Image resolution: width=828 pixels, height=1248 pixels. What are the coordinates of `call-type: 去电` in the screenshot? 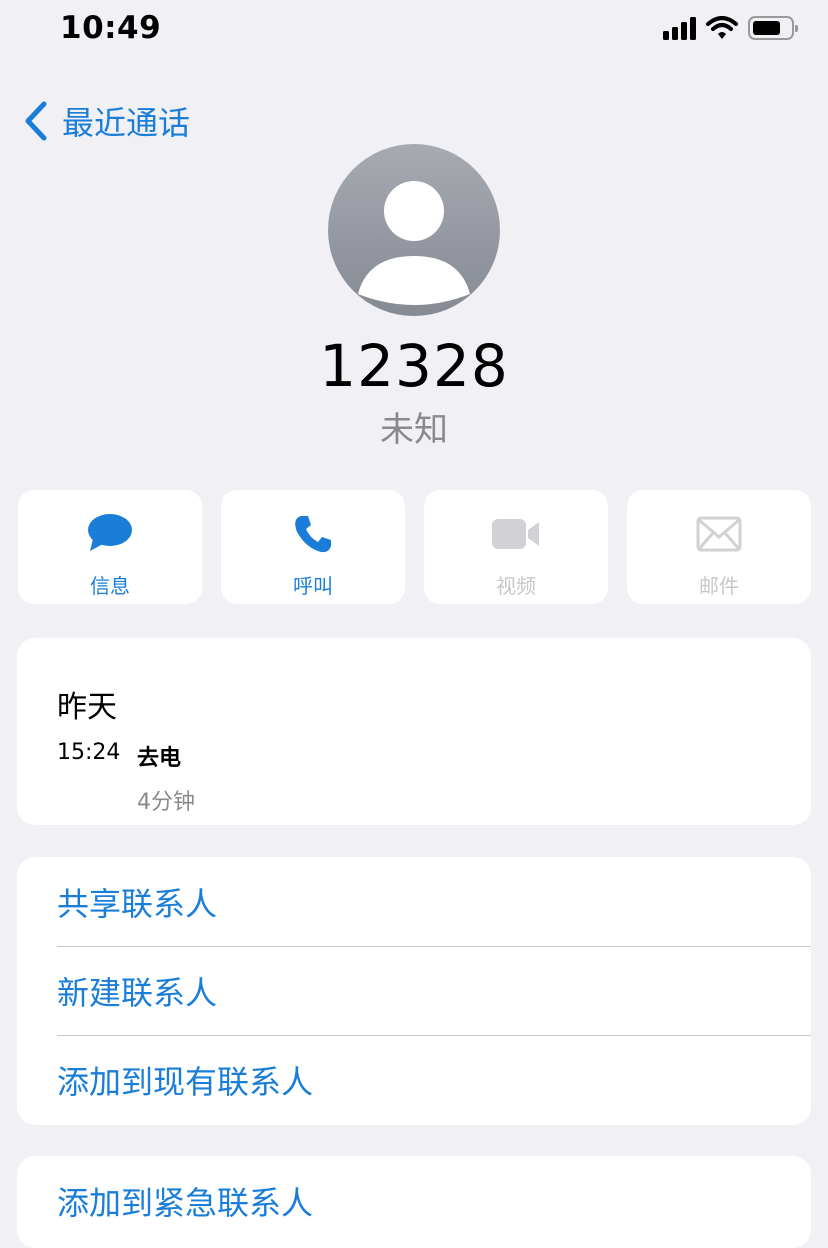 It's located at (159, 758).